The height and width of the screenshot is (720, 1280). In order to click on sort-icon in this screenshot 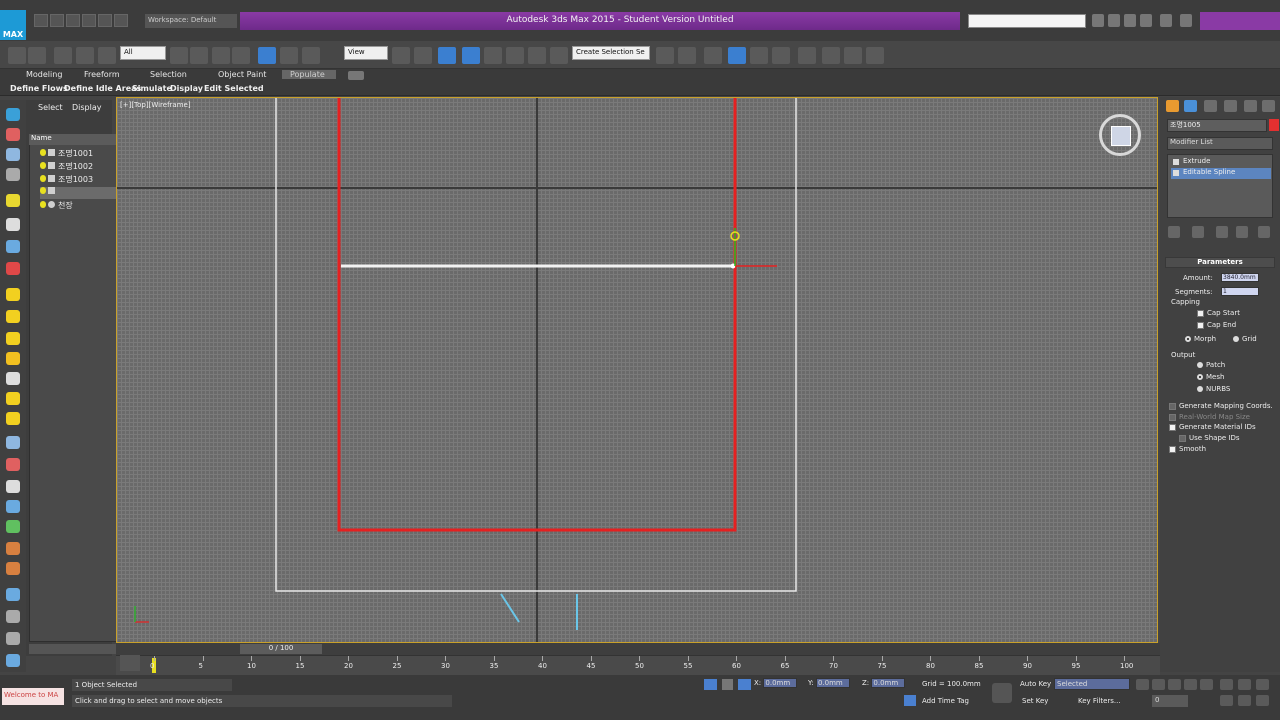, I will do `click(13, 638)`.